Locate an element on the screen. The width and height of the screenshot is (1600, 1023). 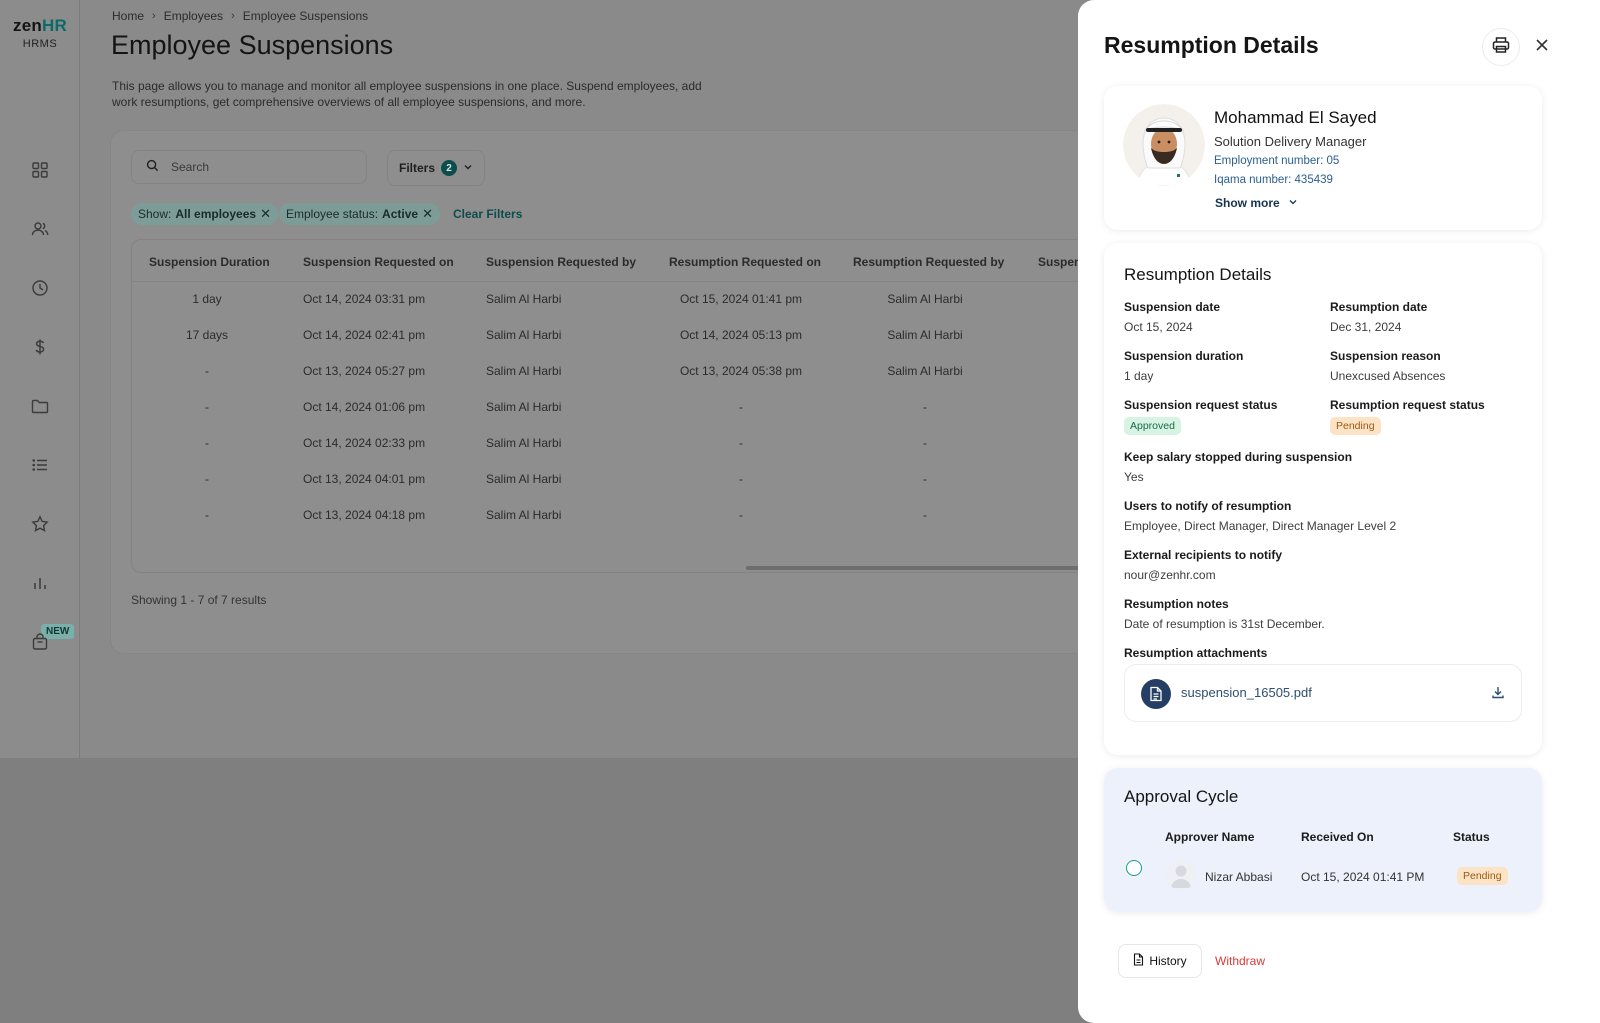
table-row: - Oct 13, 2024 04:18 pm Salim Al Harbi - - is located at coordinates (621, 516).